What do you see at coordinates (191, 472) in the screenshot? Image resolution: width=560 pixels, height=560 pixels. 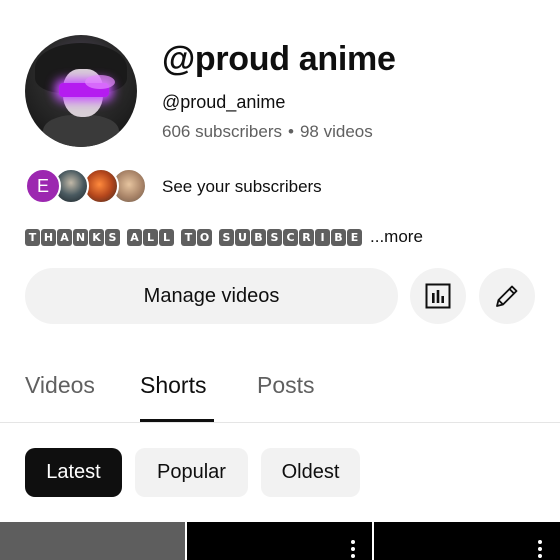 I see `filter-chip-popular: Popular` at bounding box center [191, 472].